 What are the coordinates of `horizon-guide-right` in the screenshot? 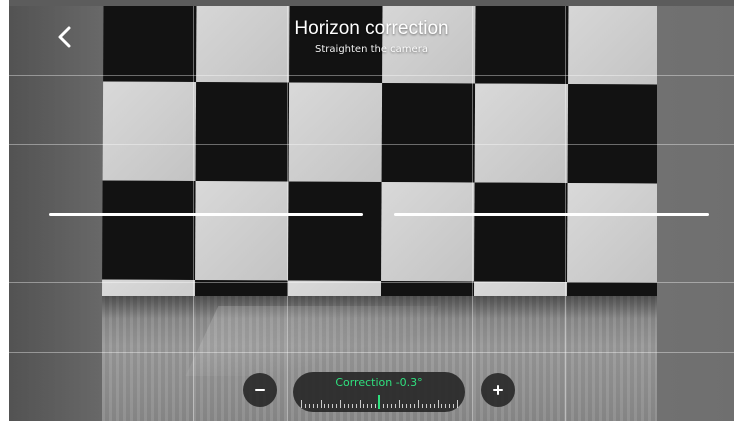 It's located at (551, 214).